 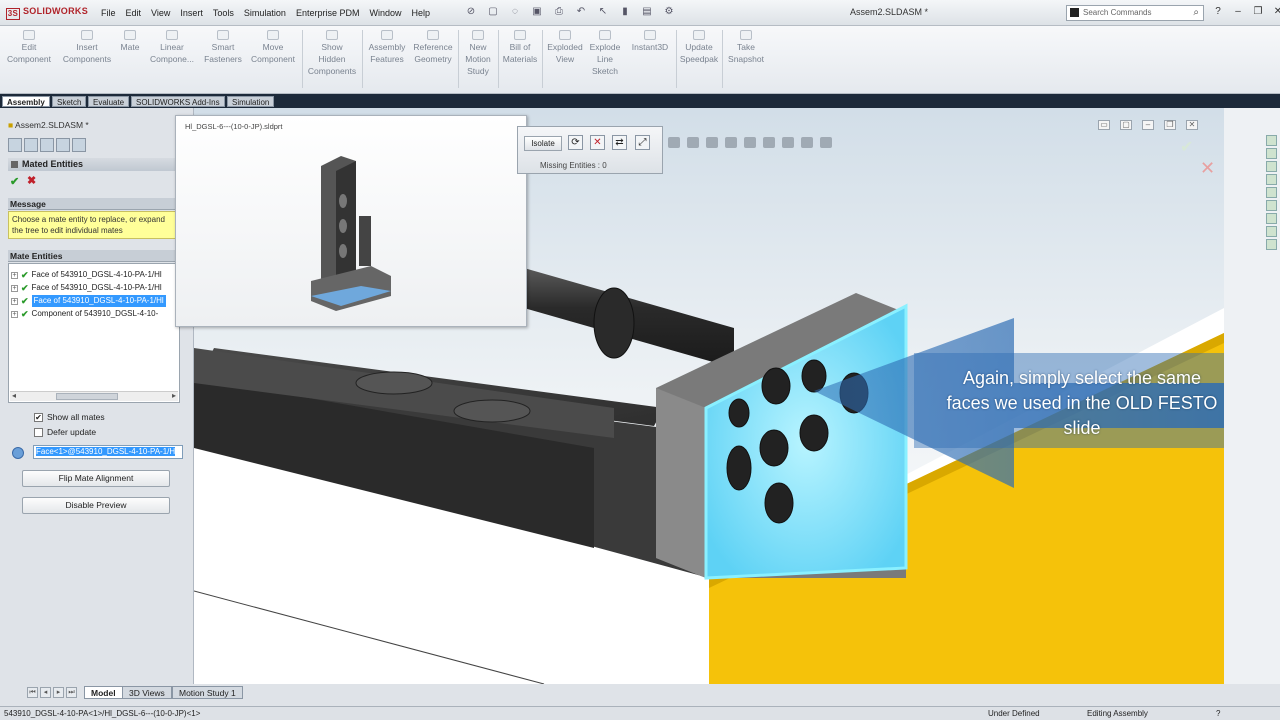 What do you see at coordinates (79, 145) in the screenshot?
I see `display-manager-icon` at bounding box center [79, 145].